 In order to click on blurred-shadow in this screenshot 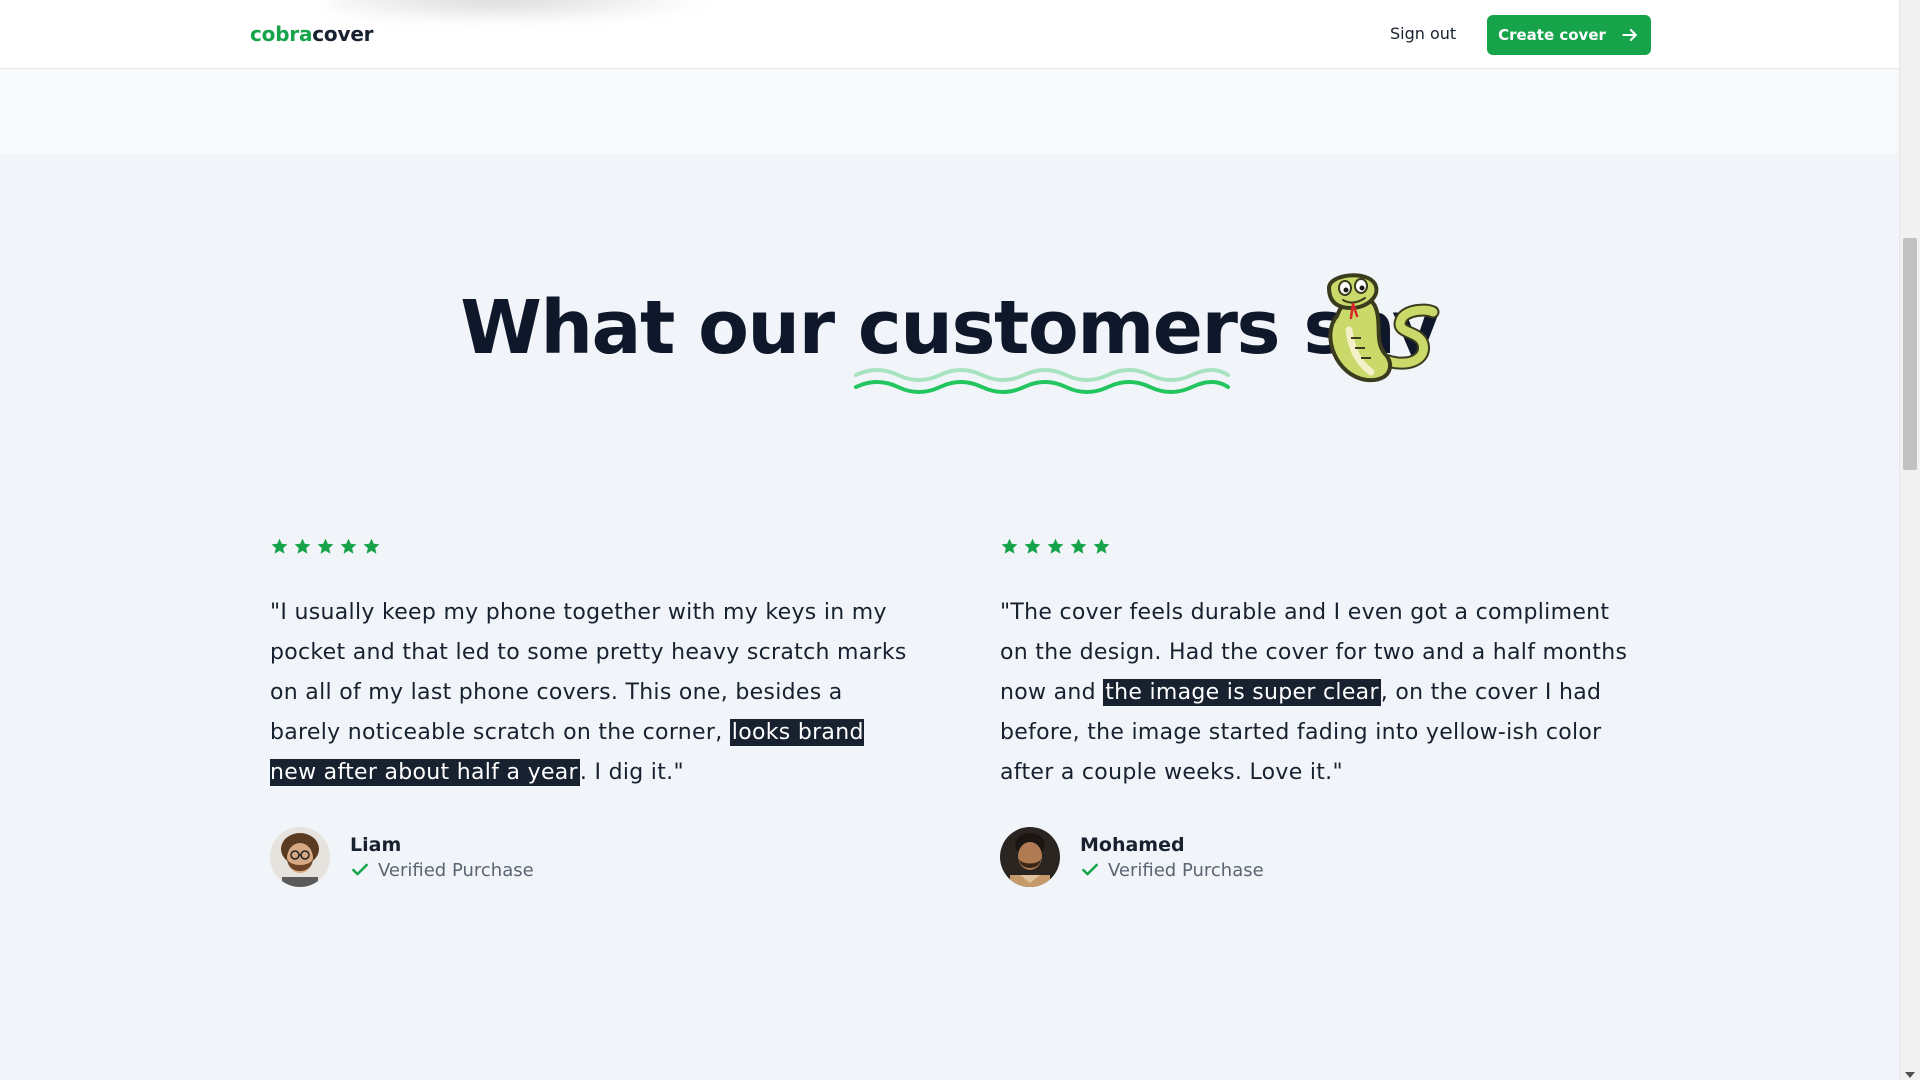, I will do `click(540, 14)`.